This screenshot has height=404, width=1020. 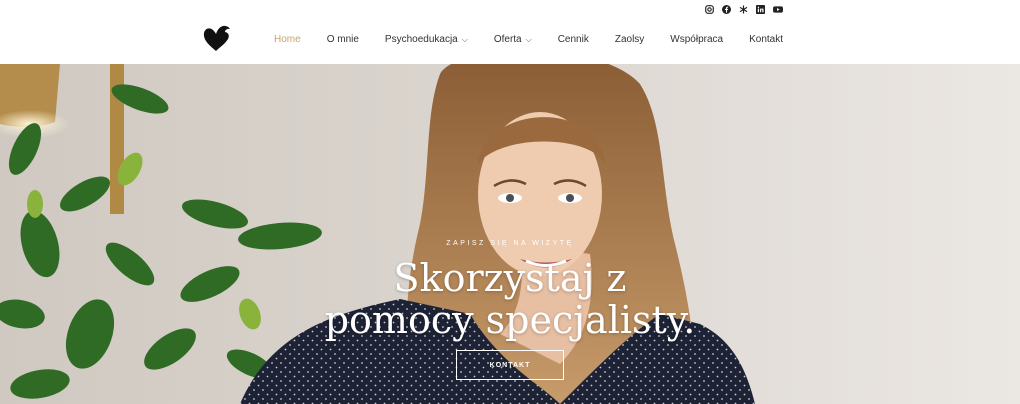 I want to click on nav-item-cennik: Cennik, so click(x=573, y=39).